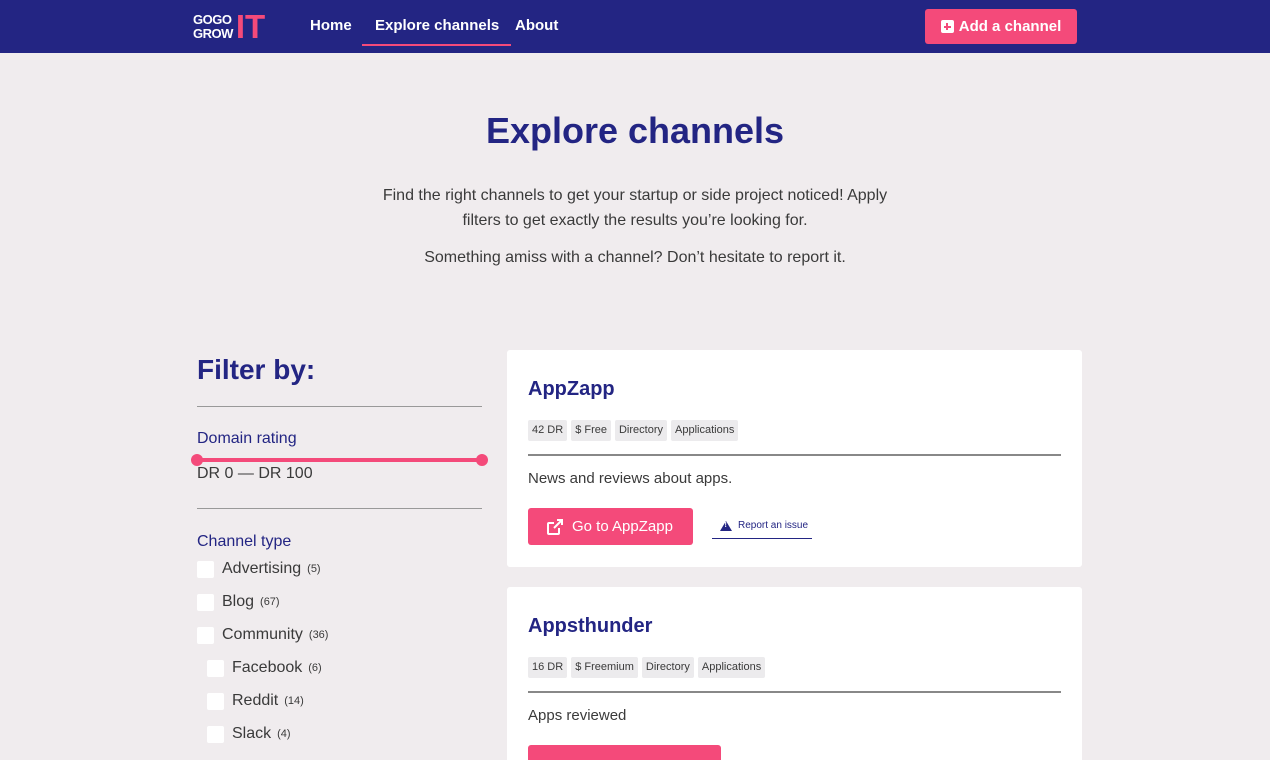 The width and height of the screenshot is (1270, 760). I want to click on domain-rating-slider-track, so click(339, 460).